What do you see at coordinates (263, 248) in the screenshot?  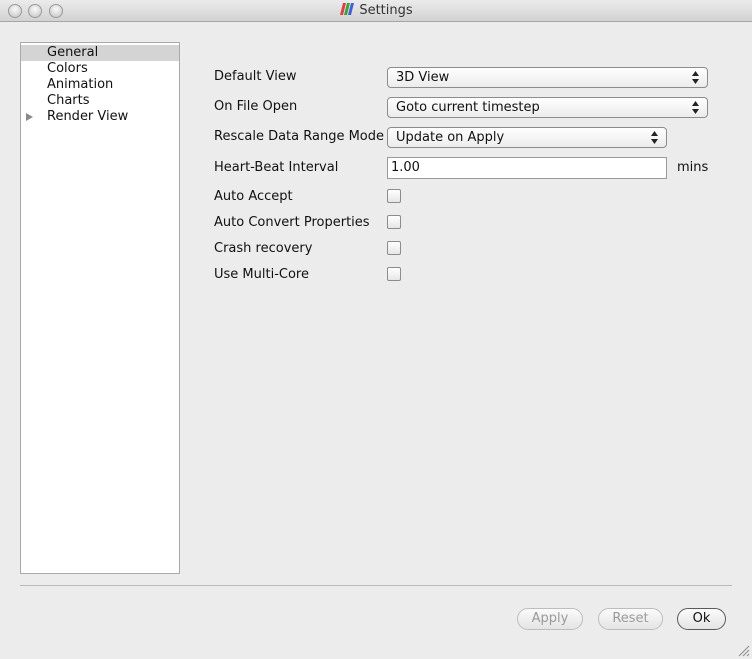 I see `crash-recovery-label: Crash recovery` at bounding box center [263, 248].